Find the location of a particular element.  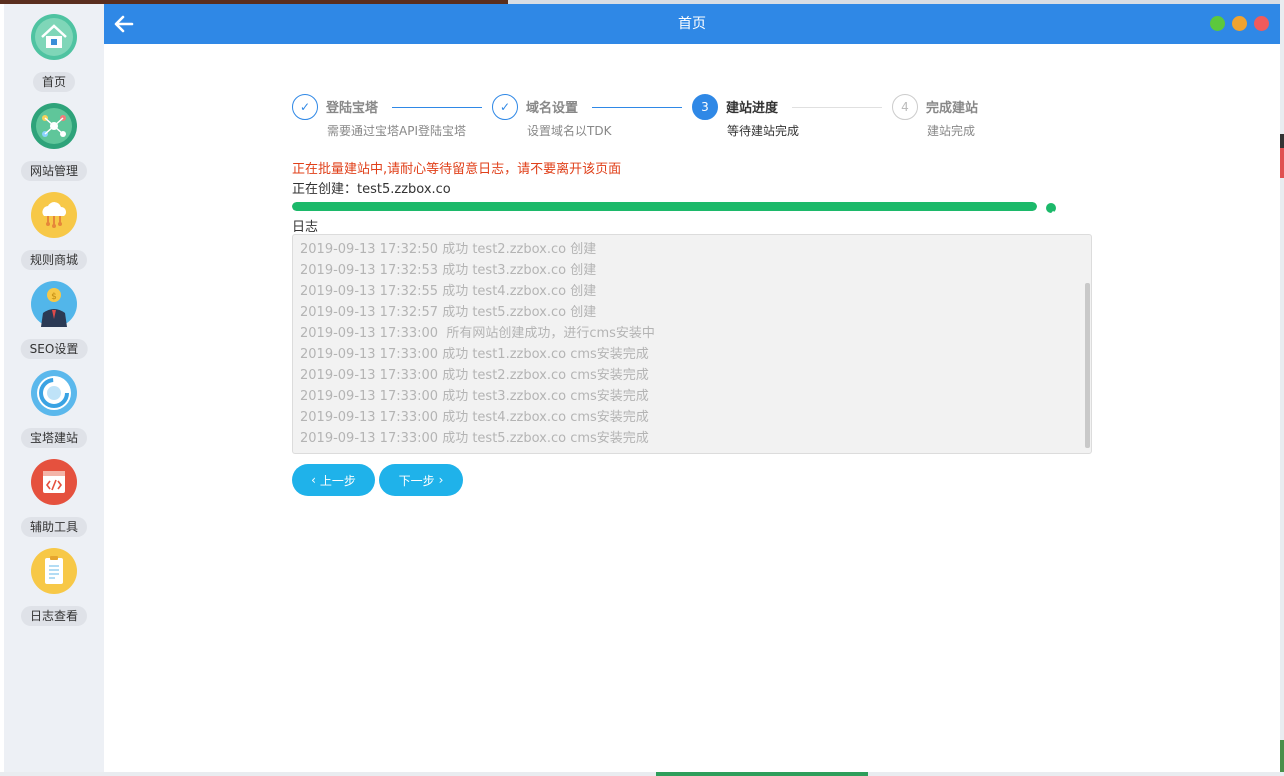

code-tool-icon is located at coordinates (54, 482).